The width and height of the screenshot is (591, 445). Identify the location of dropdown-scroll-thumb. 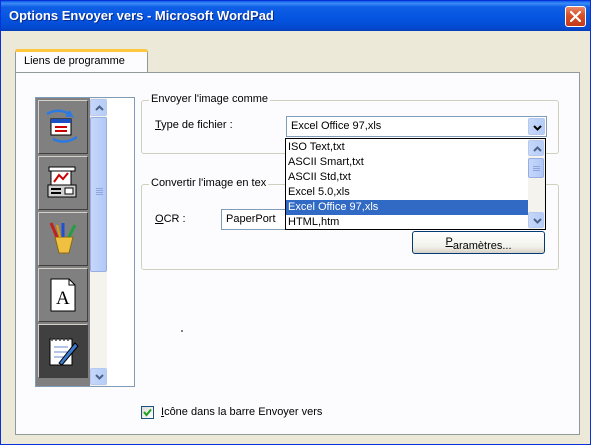
(536, 168).